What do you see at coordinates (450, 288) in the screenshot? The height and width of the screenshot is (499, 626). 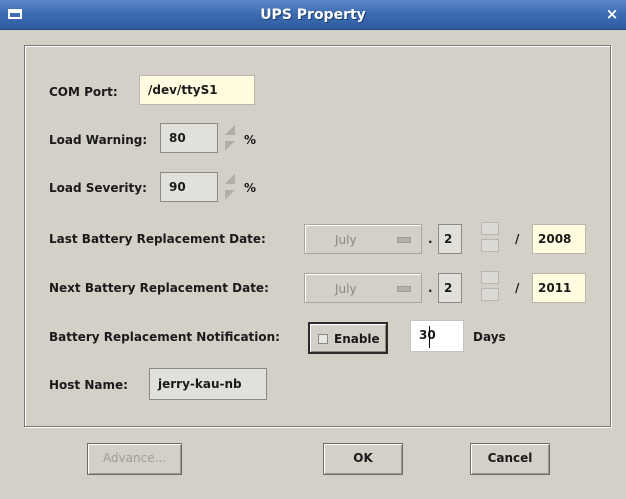 I see `next-replacement-day-input: 2` at bounding box center [450, 288].